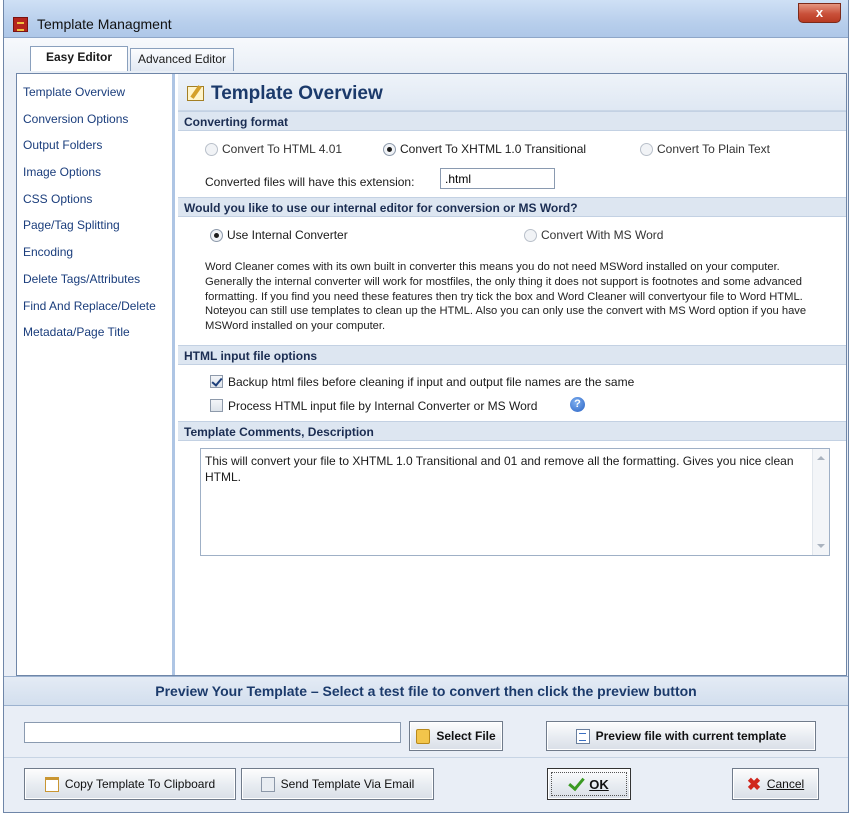  What do you see at coordinates (819, 13) in the screenshot?
I see `close-button: x` at bounding box center [819, 13].